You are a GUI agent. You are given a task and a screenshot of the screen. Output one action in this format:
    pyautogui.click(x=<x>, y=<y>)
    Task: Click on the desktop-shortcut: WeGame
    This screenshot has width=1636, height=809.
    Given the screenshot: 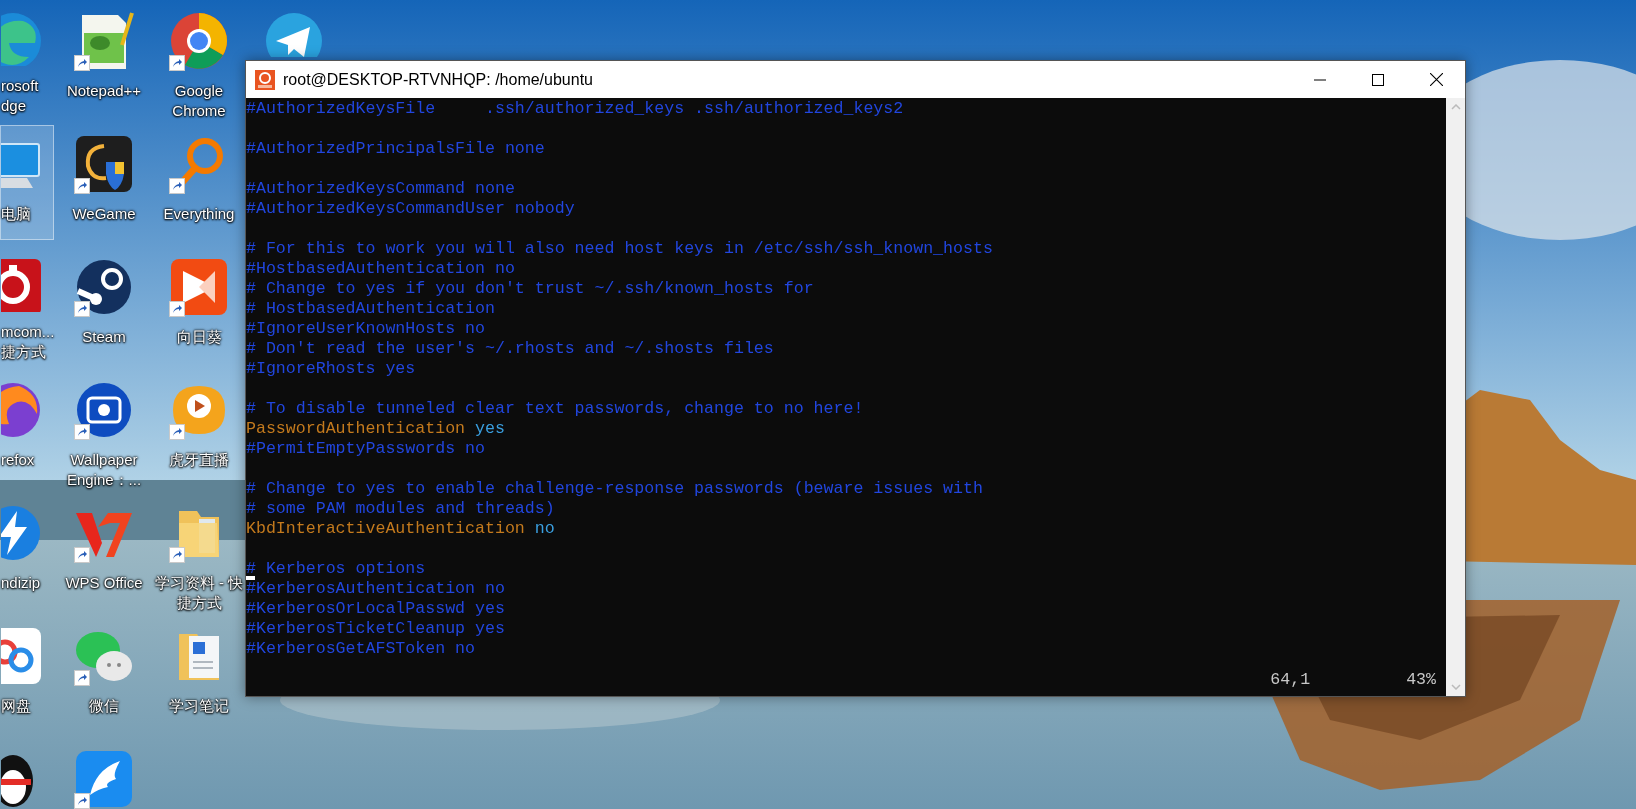 What is the action you would take?
    pyautogui.click(x=104, y=182)
    